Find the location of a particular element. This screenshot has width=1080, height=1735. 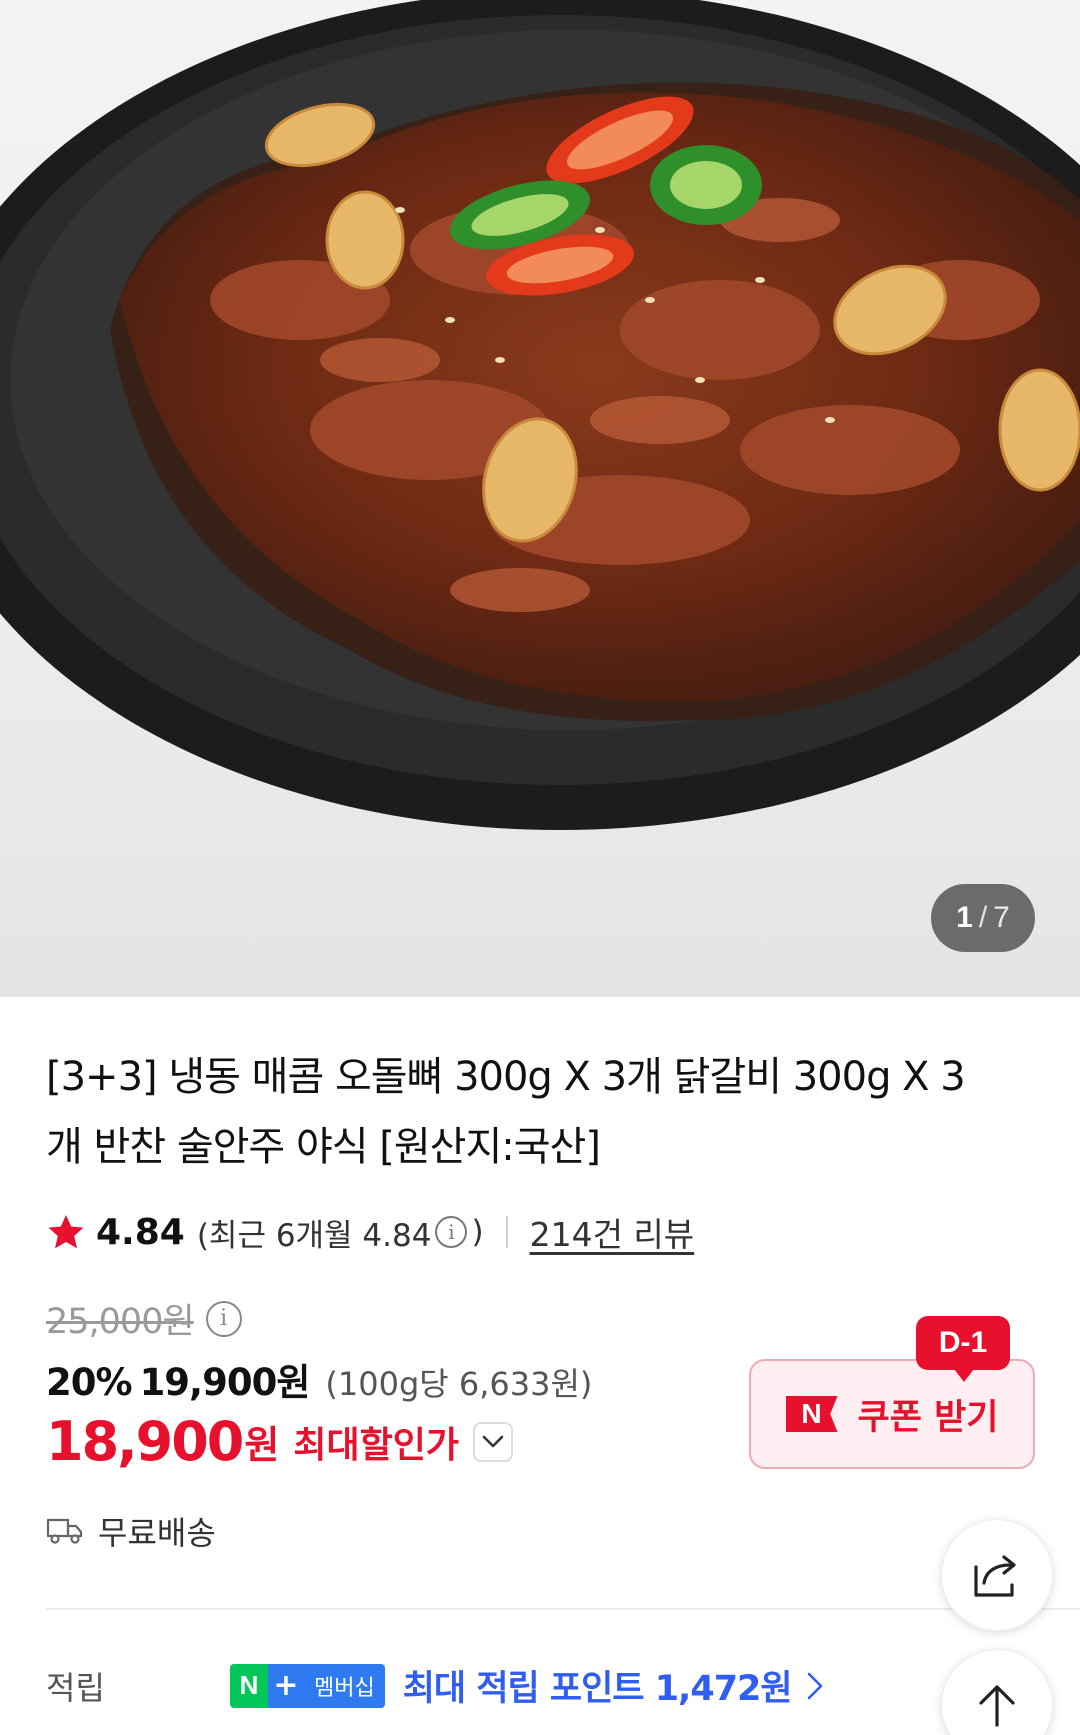

share-icon is located at coordinates (995, 1576).